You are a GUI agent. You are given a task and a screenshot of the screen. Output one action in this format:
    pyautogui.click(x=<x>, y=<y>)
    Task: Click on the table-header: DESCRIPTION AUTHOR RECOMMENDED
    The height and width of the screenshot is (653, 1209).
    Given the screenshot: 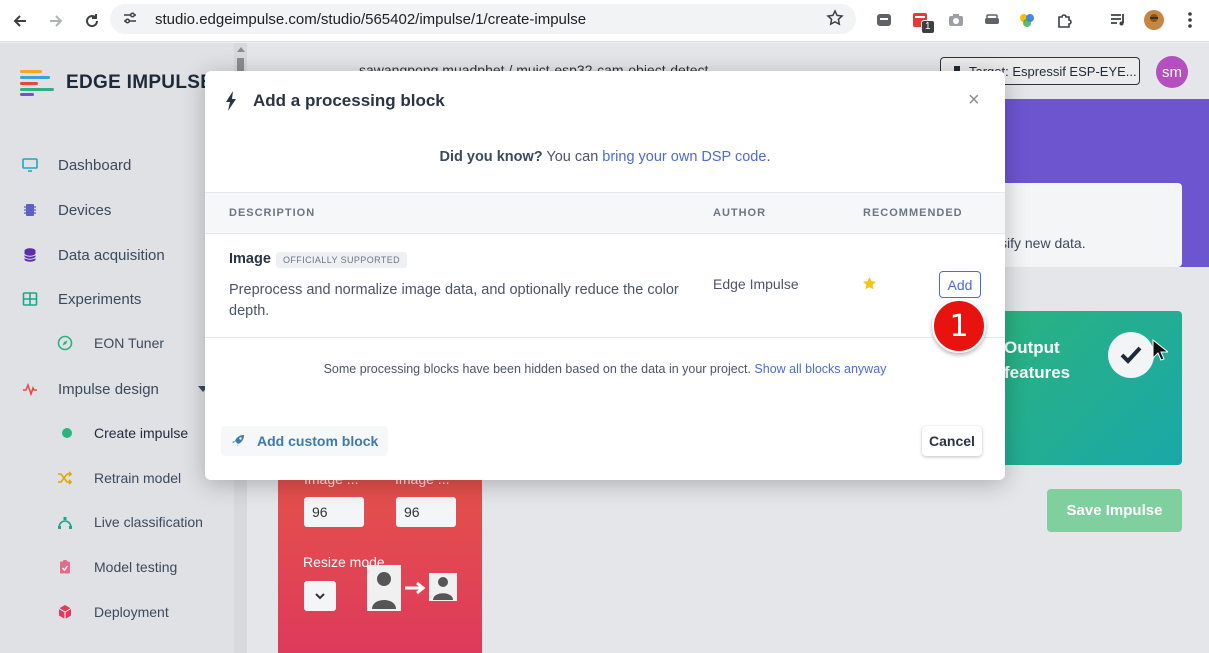 What is the action you would take?
    pyautogui.click(x=605, y=213)
    